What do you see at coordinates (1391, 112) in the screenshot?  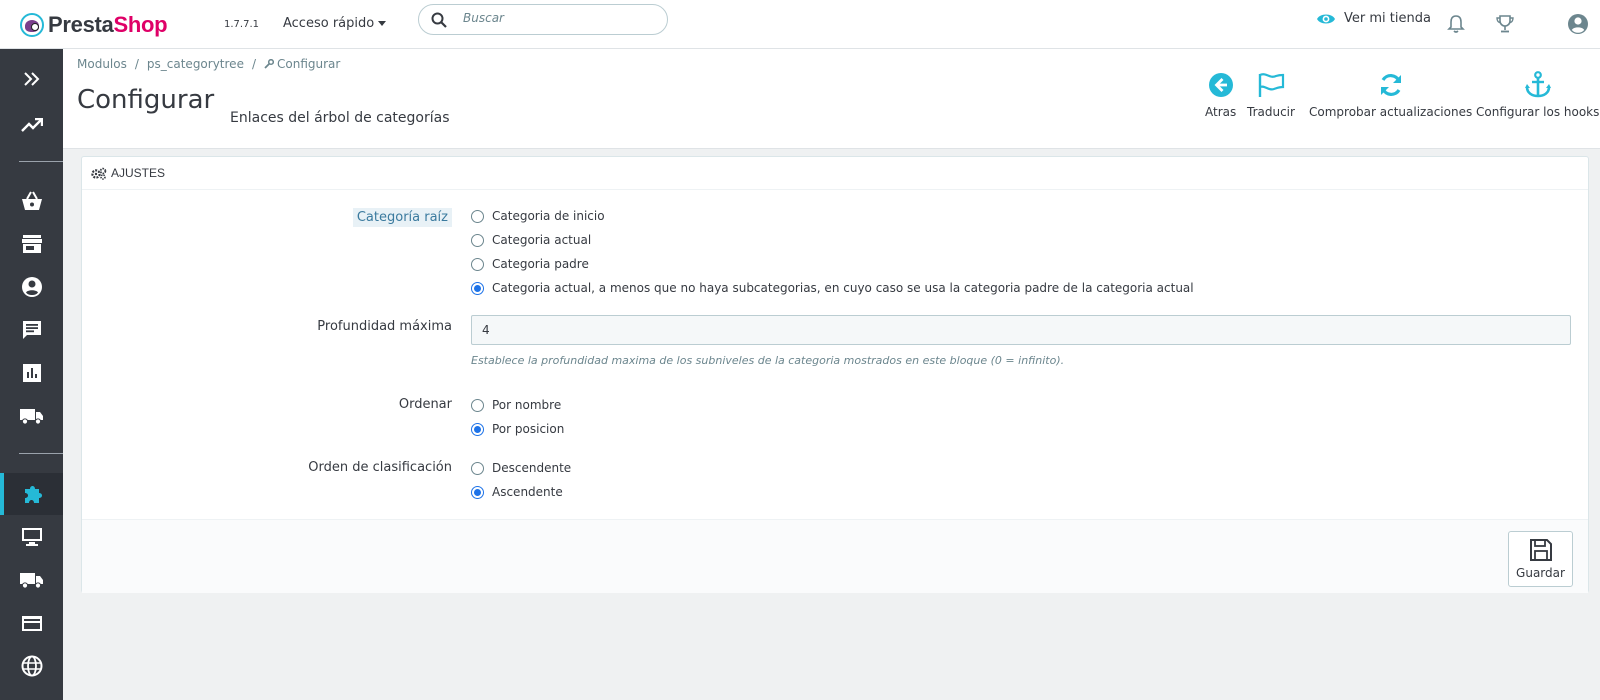 I see `check-updates-label: Comprobar actualizaciones` at bounding box center [1391, 112].